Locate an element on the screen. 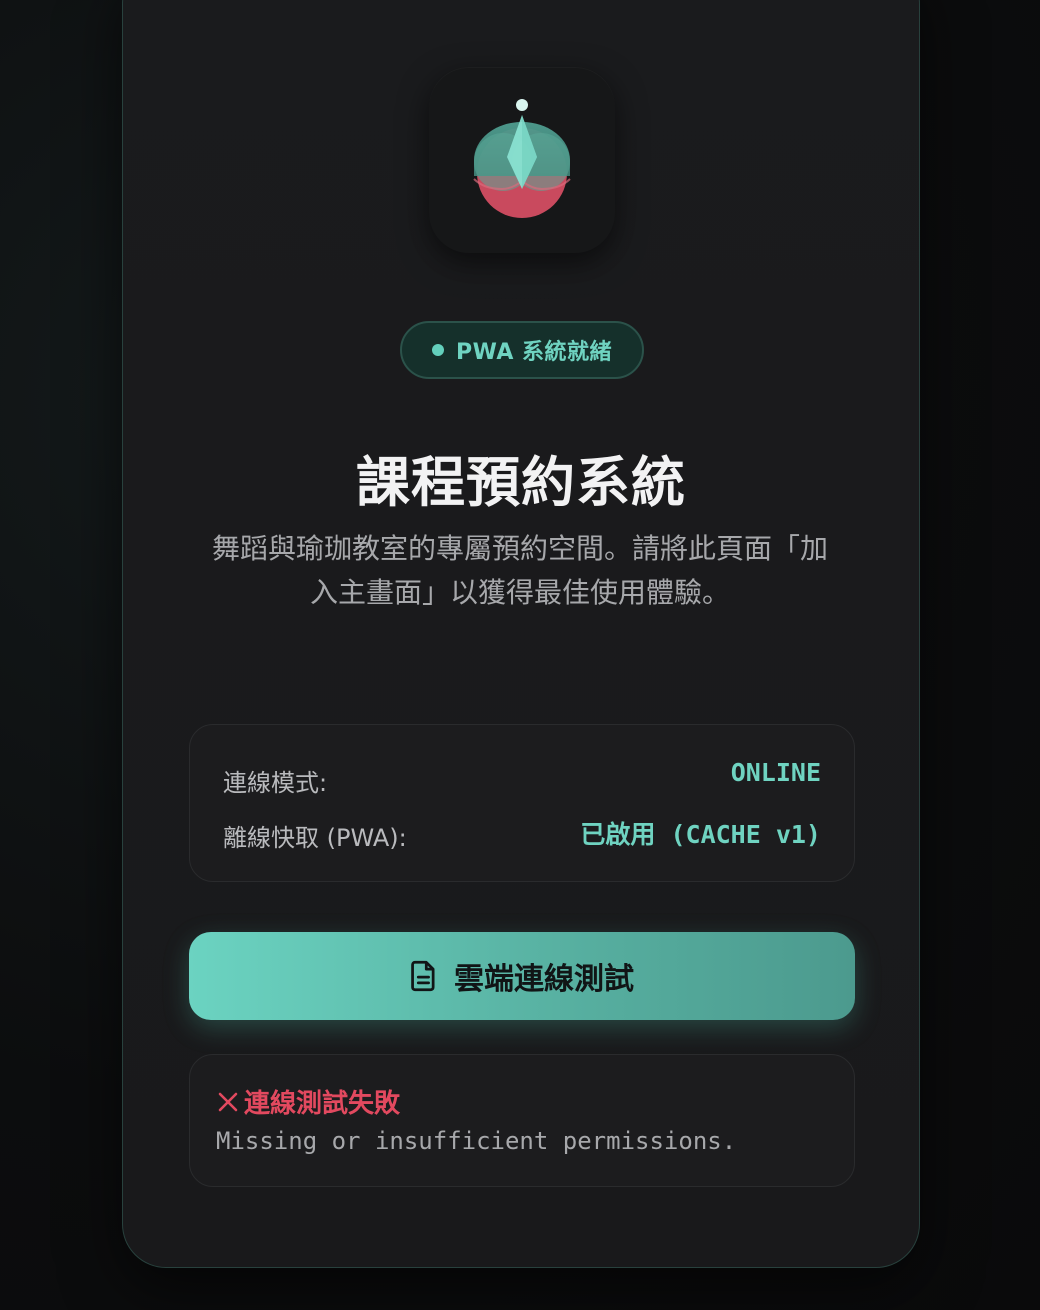  offline-cache-value: 已啟用 (CACHE v1) is located at coordinates (700, 834).